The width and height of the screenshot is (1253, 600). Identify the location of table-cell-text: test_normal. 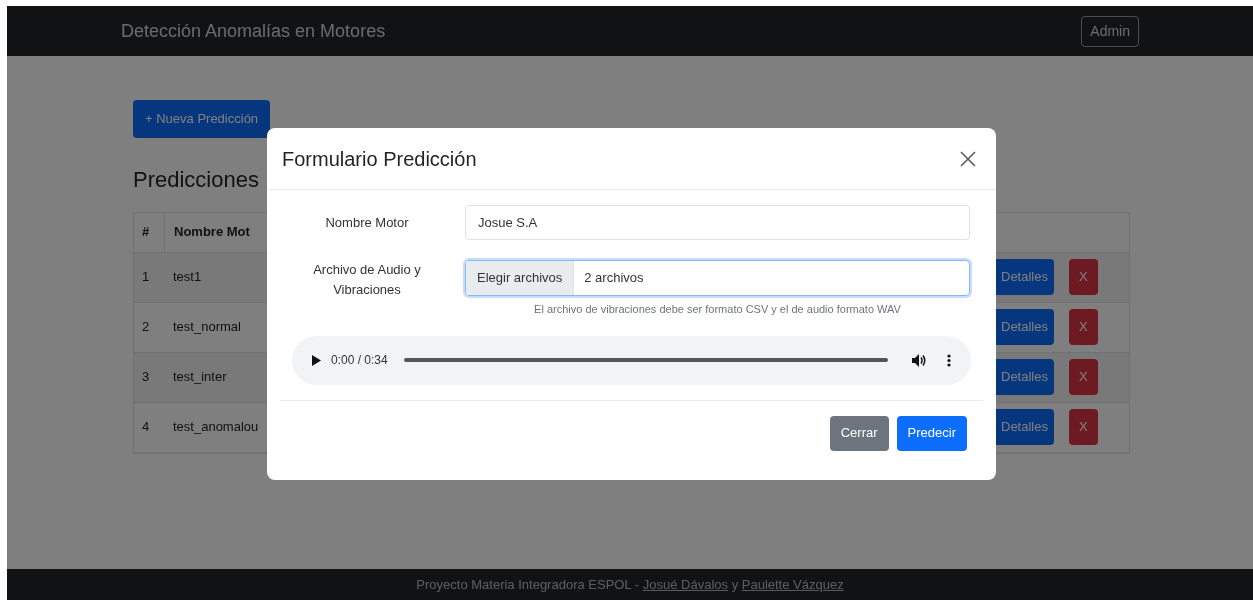
(207, 327).